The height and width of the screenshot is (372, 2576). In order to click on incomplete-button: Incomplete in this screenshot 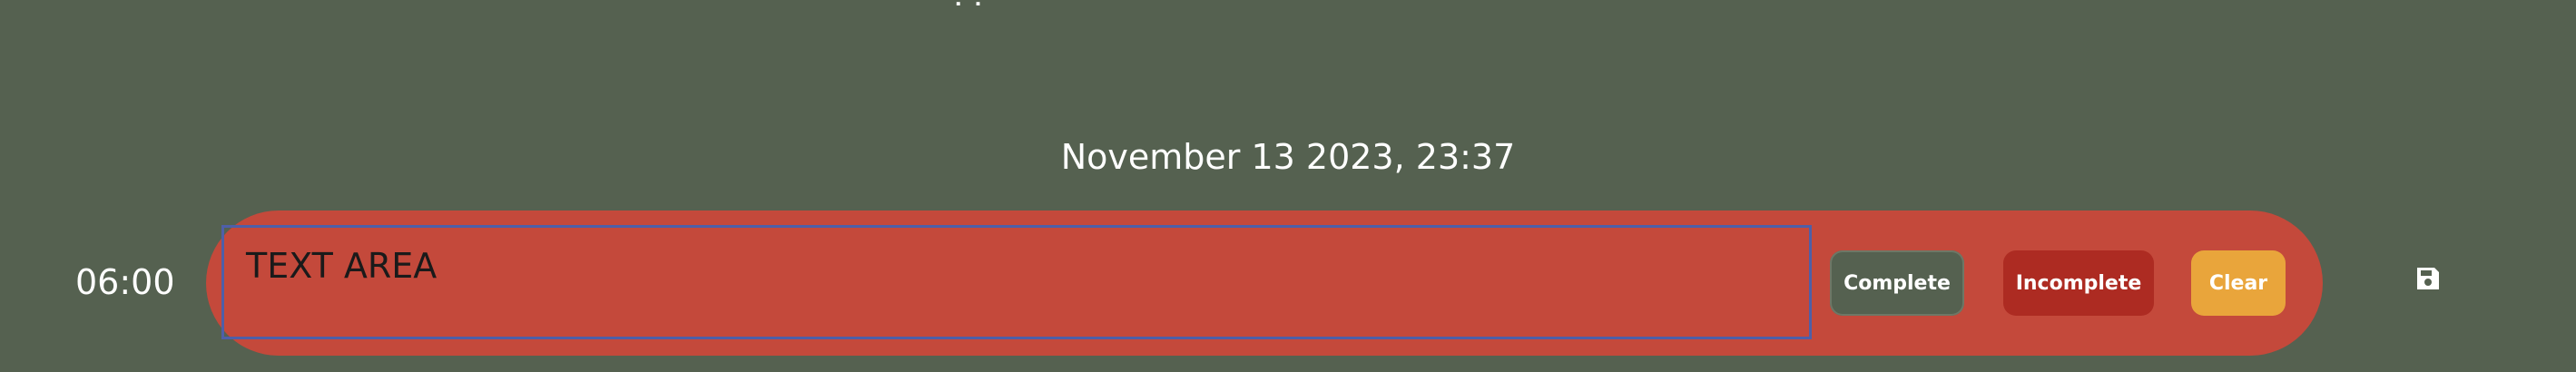, I will do `click(2078, 283)`.